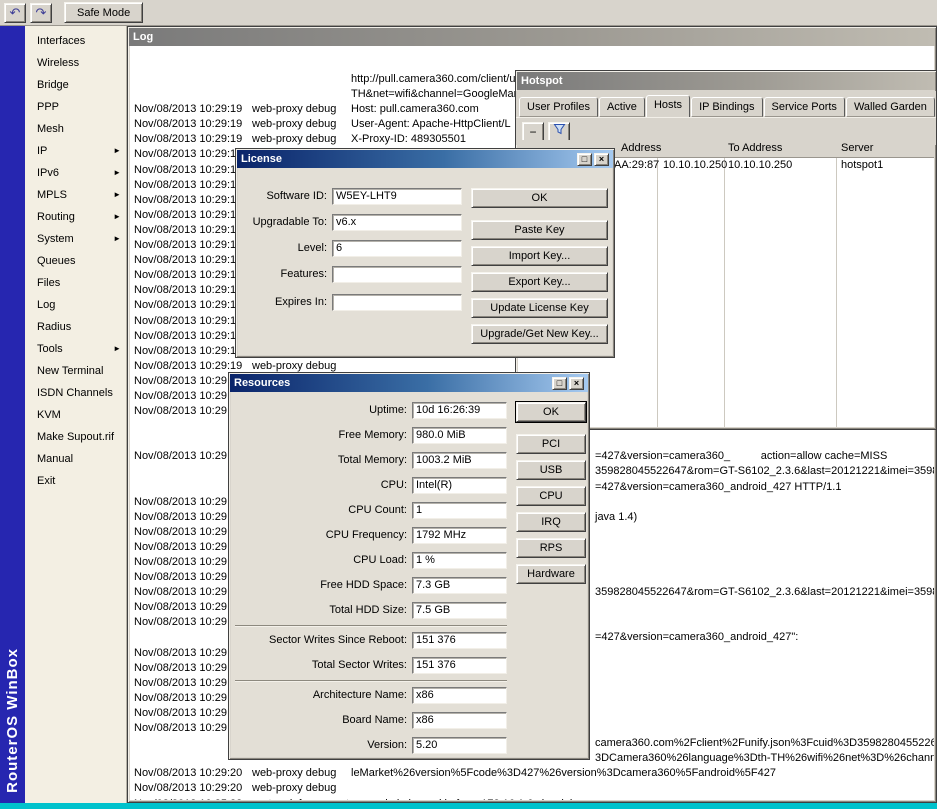 This screenshot has width=937, height=809. I want to click on field-value: 7.3 GB, so click(459, 585).